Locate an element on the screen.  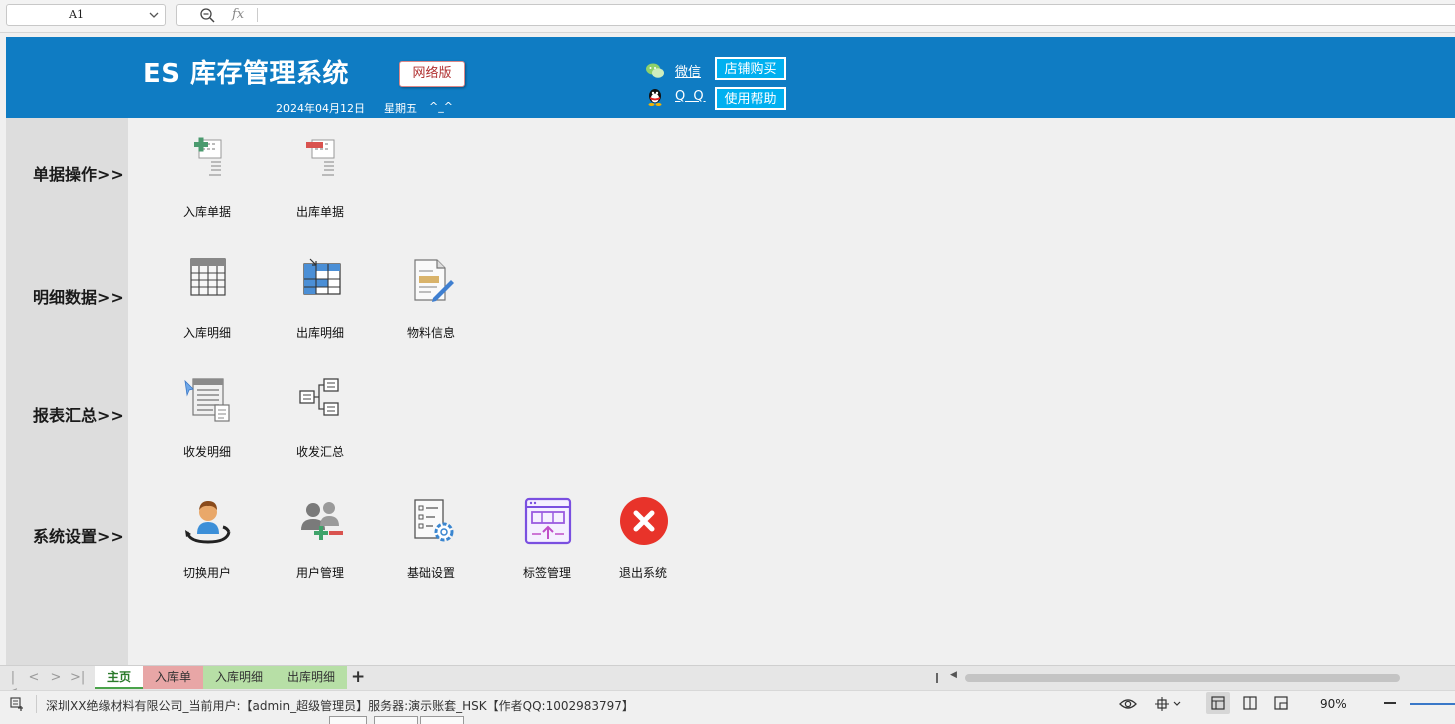
tile-label: 入库单据 is located at coordinates (206, 212).